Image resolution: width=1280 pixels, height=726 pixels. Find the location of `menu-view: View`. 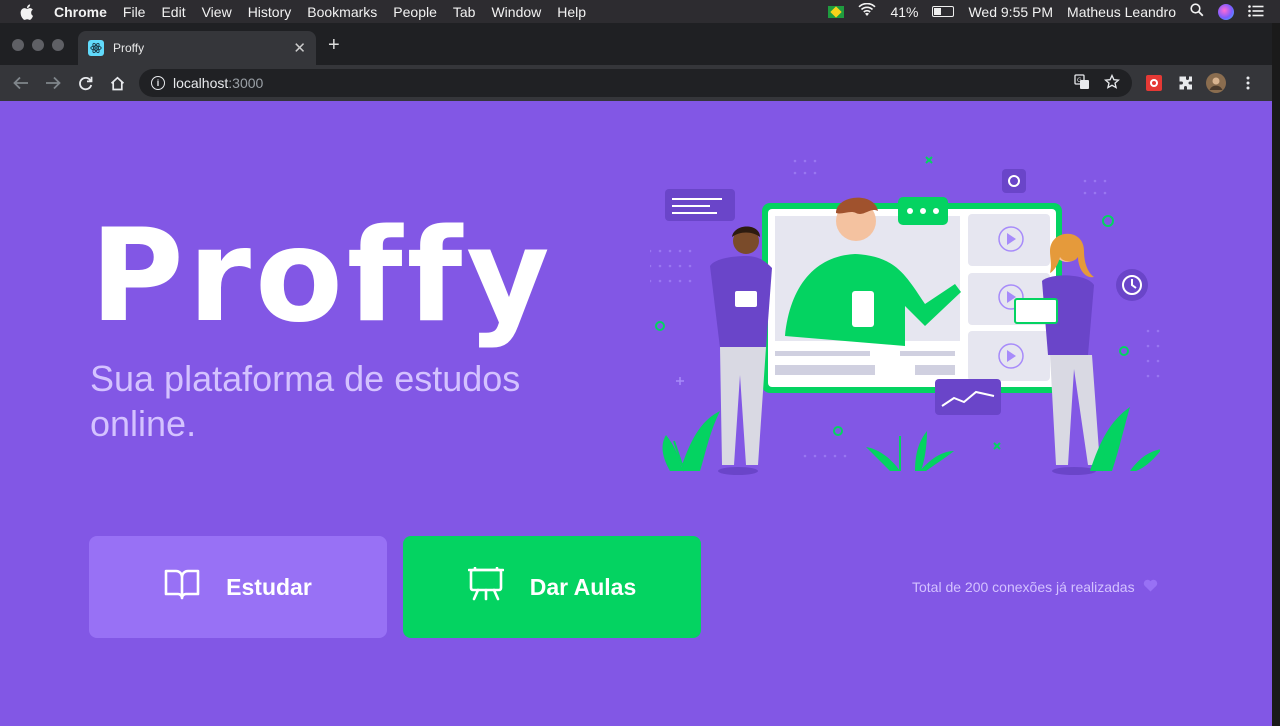

menu-view: View is located at coordinates (217, 12).